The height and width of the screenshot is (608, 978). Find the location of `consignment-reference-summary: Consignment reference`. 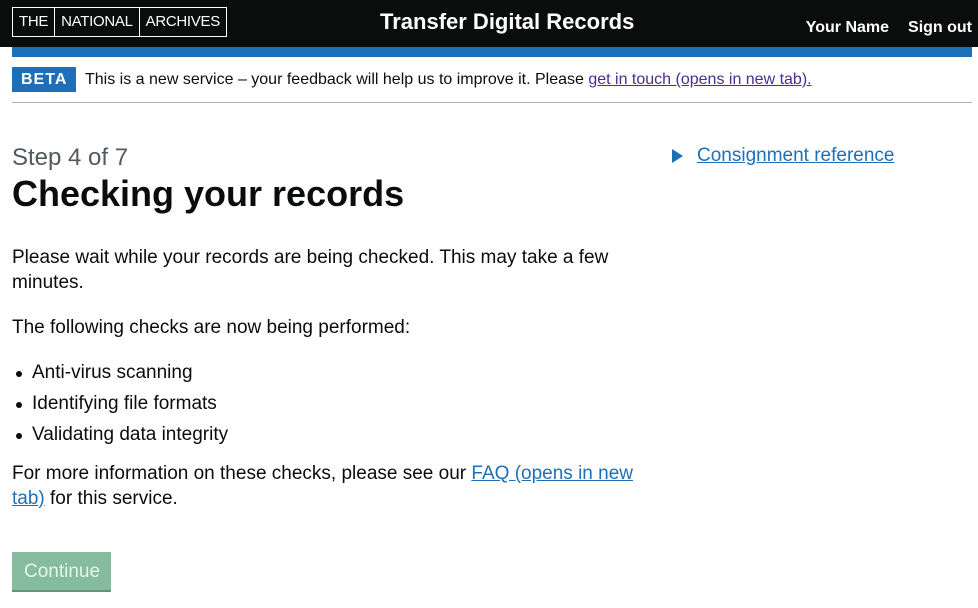

consignment-reference-summary: Consignment reference is located at coordinates (796, 156).